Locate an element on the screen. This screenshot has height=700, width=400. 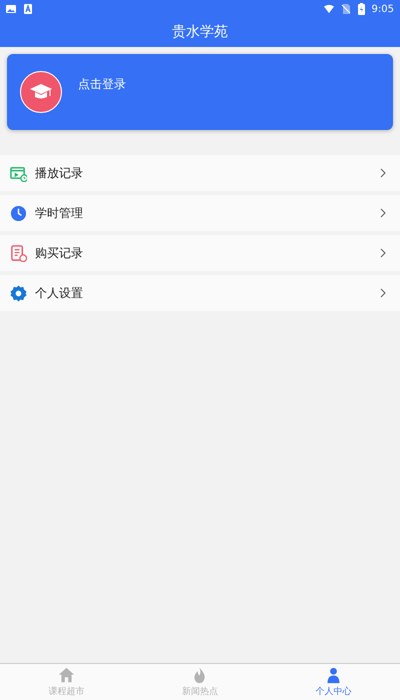
tab: 个人中心 is located at coordinates (333, 682).